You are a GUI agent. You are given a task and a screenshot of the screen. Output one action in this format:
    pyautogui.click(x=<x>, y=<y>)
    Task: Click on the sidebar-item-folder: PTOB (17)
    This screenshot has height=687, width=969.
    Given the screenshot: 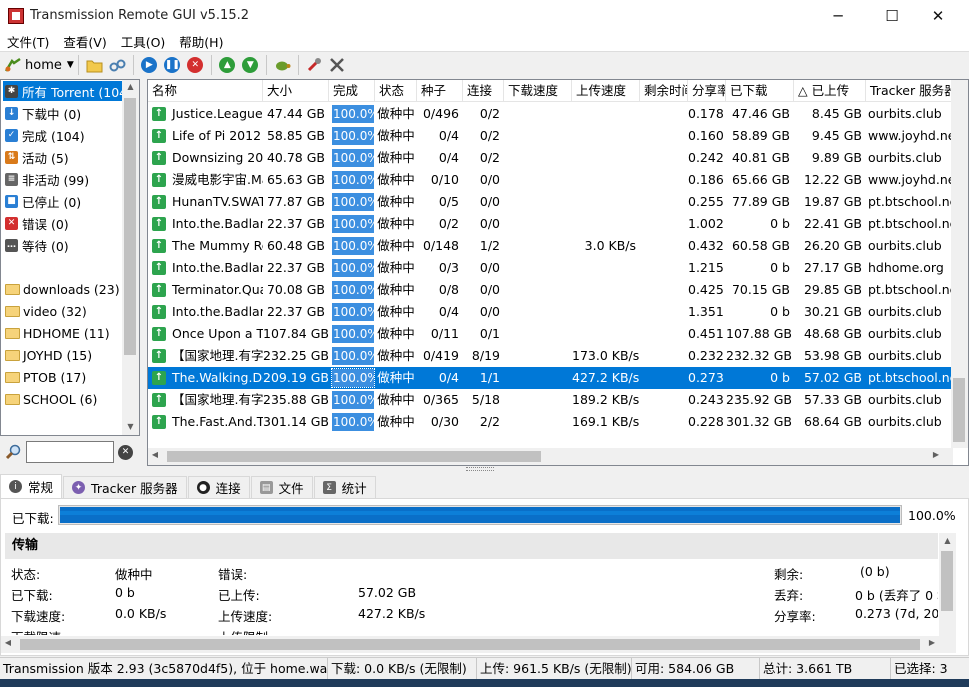 What is the action you would take?
    pyautogui.click(x=63, y=377)
    